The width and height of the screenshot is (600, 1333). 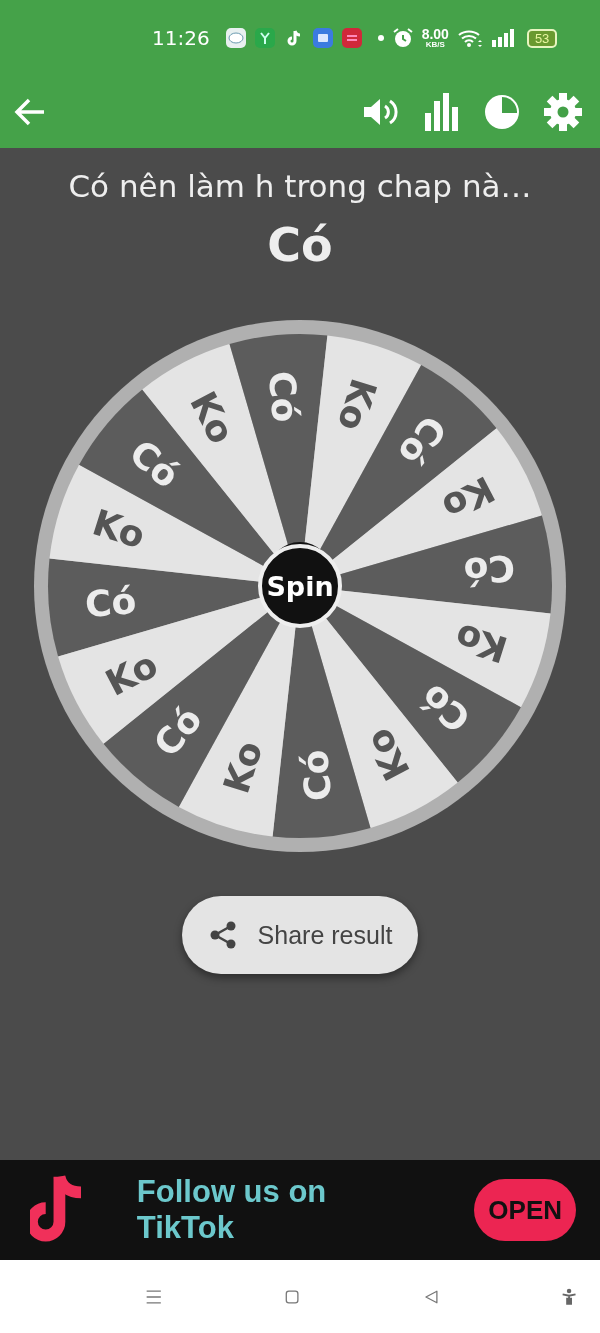 What do you see at coordinates (322, 38) in the screenshot?
I see `message-app-icon` at bounding box center [322, 38].